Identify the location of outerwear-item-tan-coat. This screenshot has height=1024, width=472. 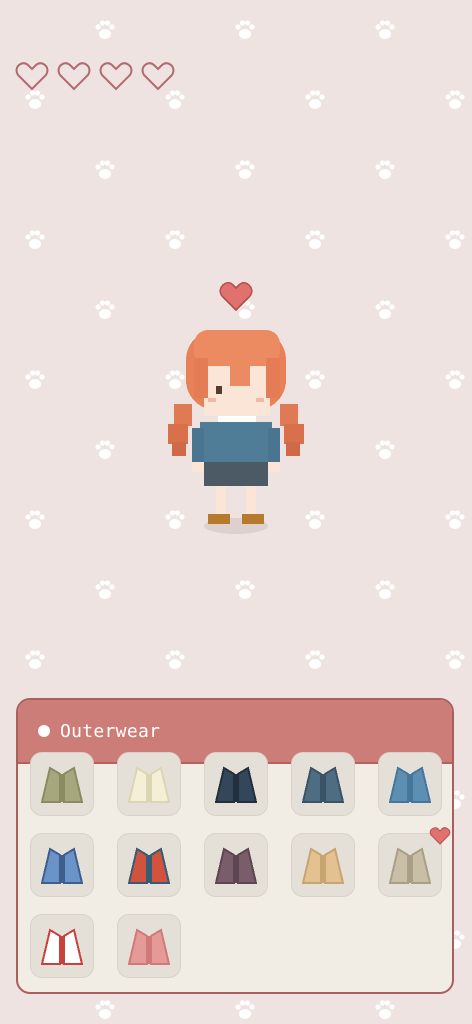
(323, 865).